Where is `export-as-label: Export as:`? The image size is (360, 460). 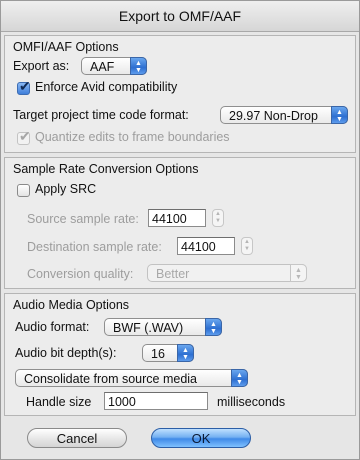
export-as-label: Export as: is located at coordinates (41, 66).